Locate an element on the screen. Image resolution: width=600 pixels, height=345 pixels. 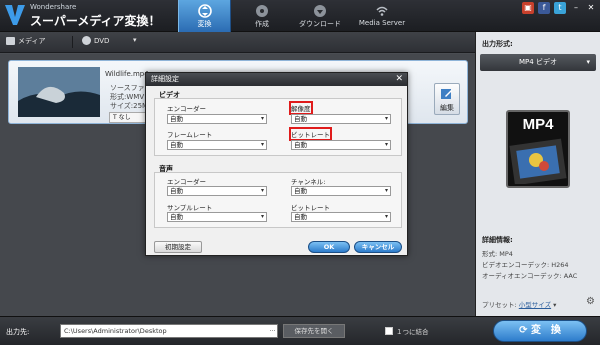
audio-bitrate-select: 自動 ▾ is located at coordinates (341, 217).